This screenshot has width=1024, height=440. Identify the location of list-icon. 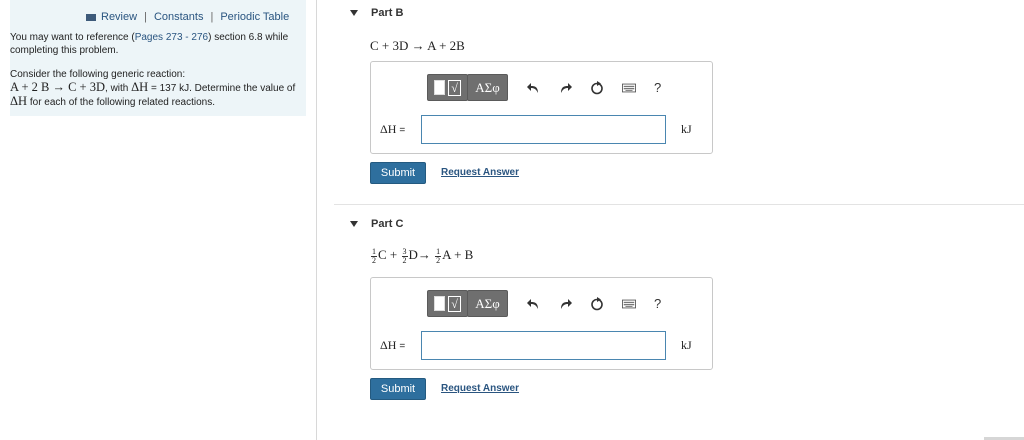
(91, 17).